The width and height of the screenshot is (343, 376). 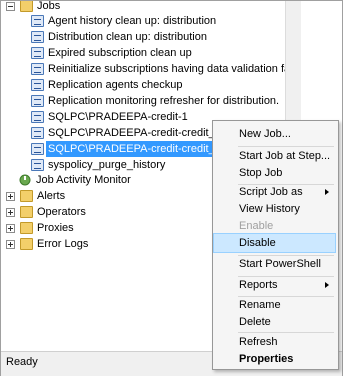 What do you see at coordinates (258, 285) in the screenshot?
I see `menu-item-label: Reports` at bounding box center [258, 285].